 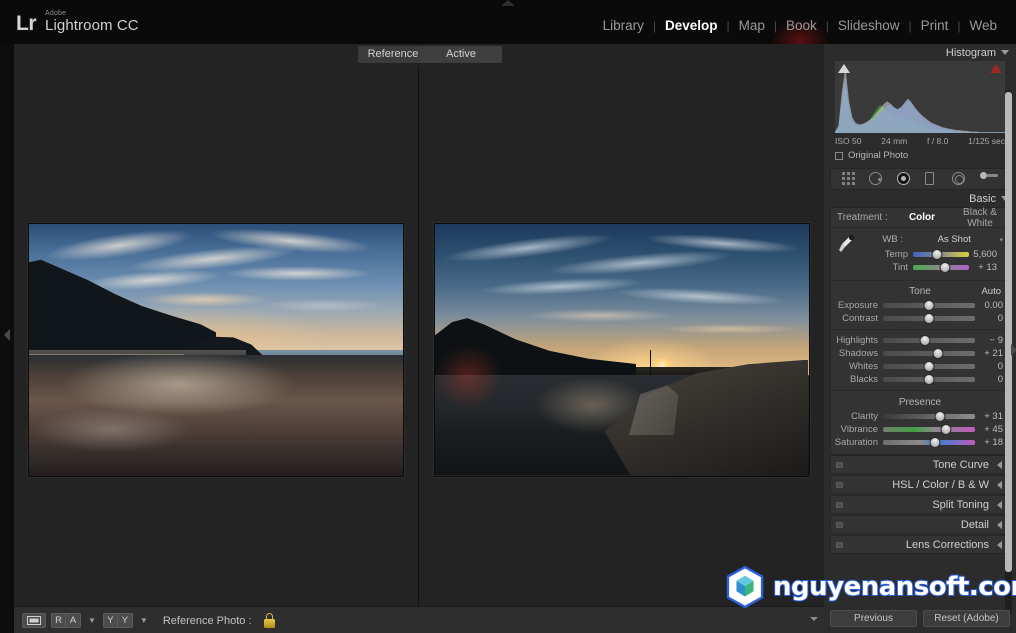 I want to click on left-panel-collapsed, so click(x=7, y=338).